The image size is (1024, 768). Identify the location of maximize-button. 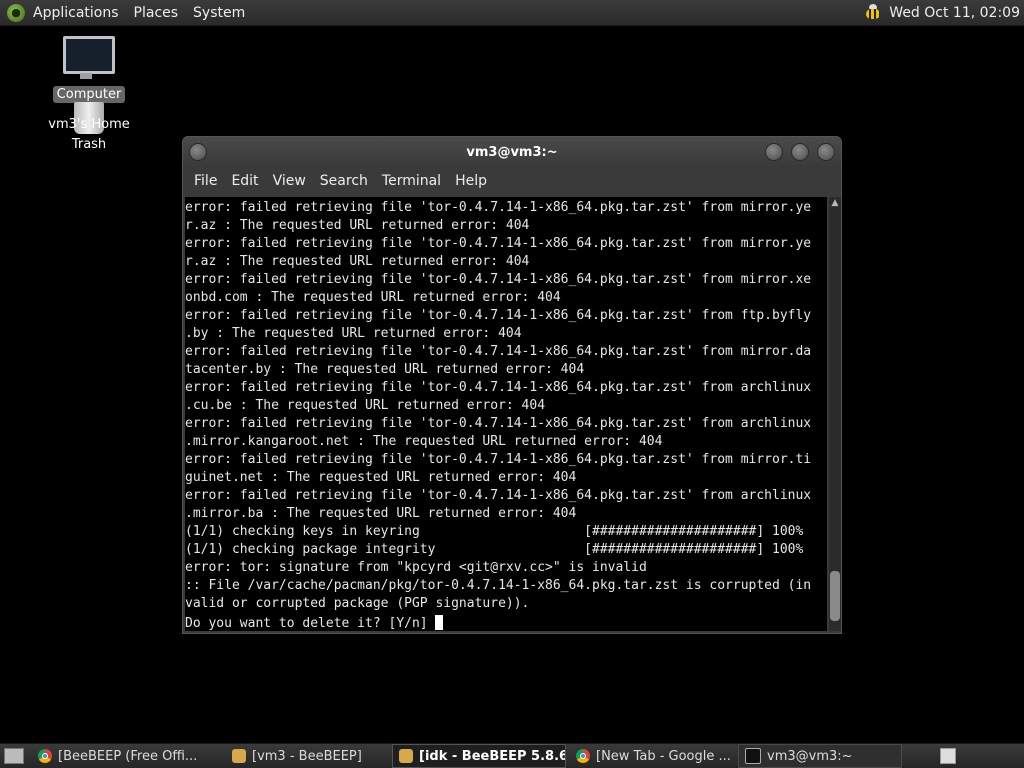
(800, 152).